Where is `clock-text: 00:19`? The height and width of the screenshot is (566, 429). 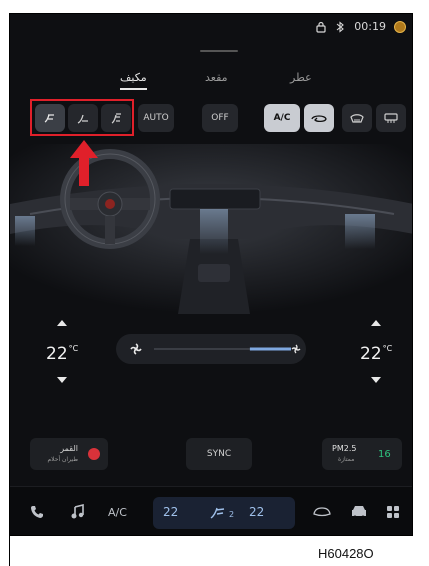
clock-text: 00:19 is located at coordinates (370, 26).